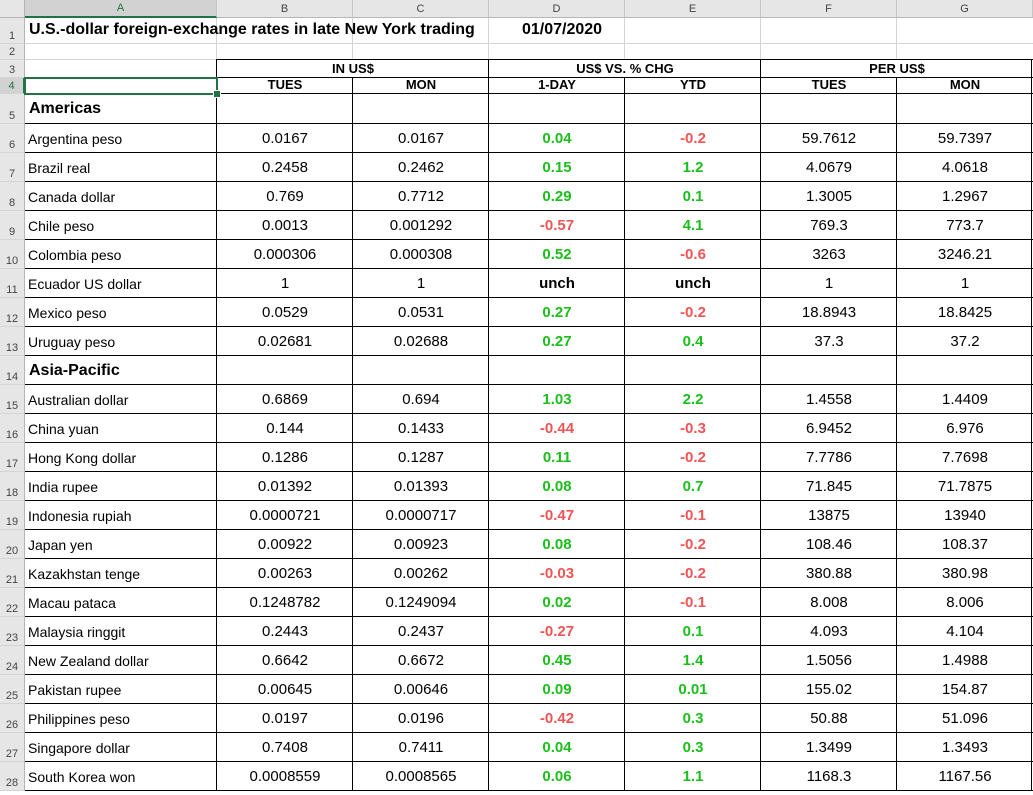  I want to click on currency-name-cell: Pakistan rupee, so click(121, 689).